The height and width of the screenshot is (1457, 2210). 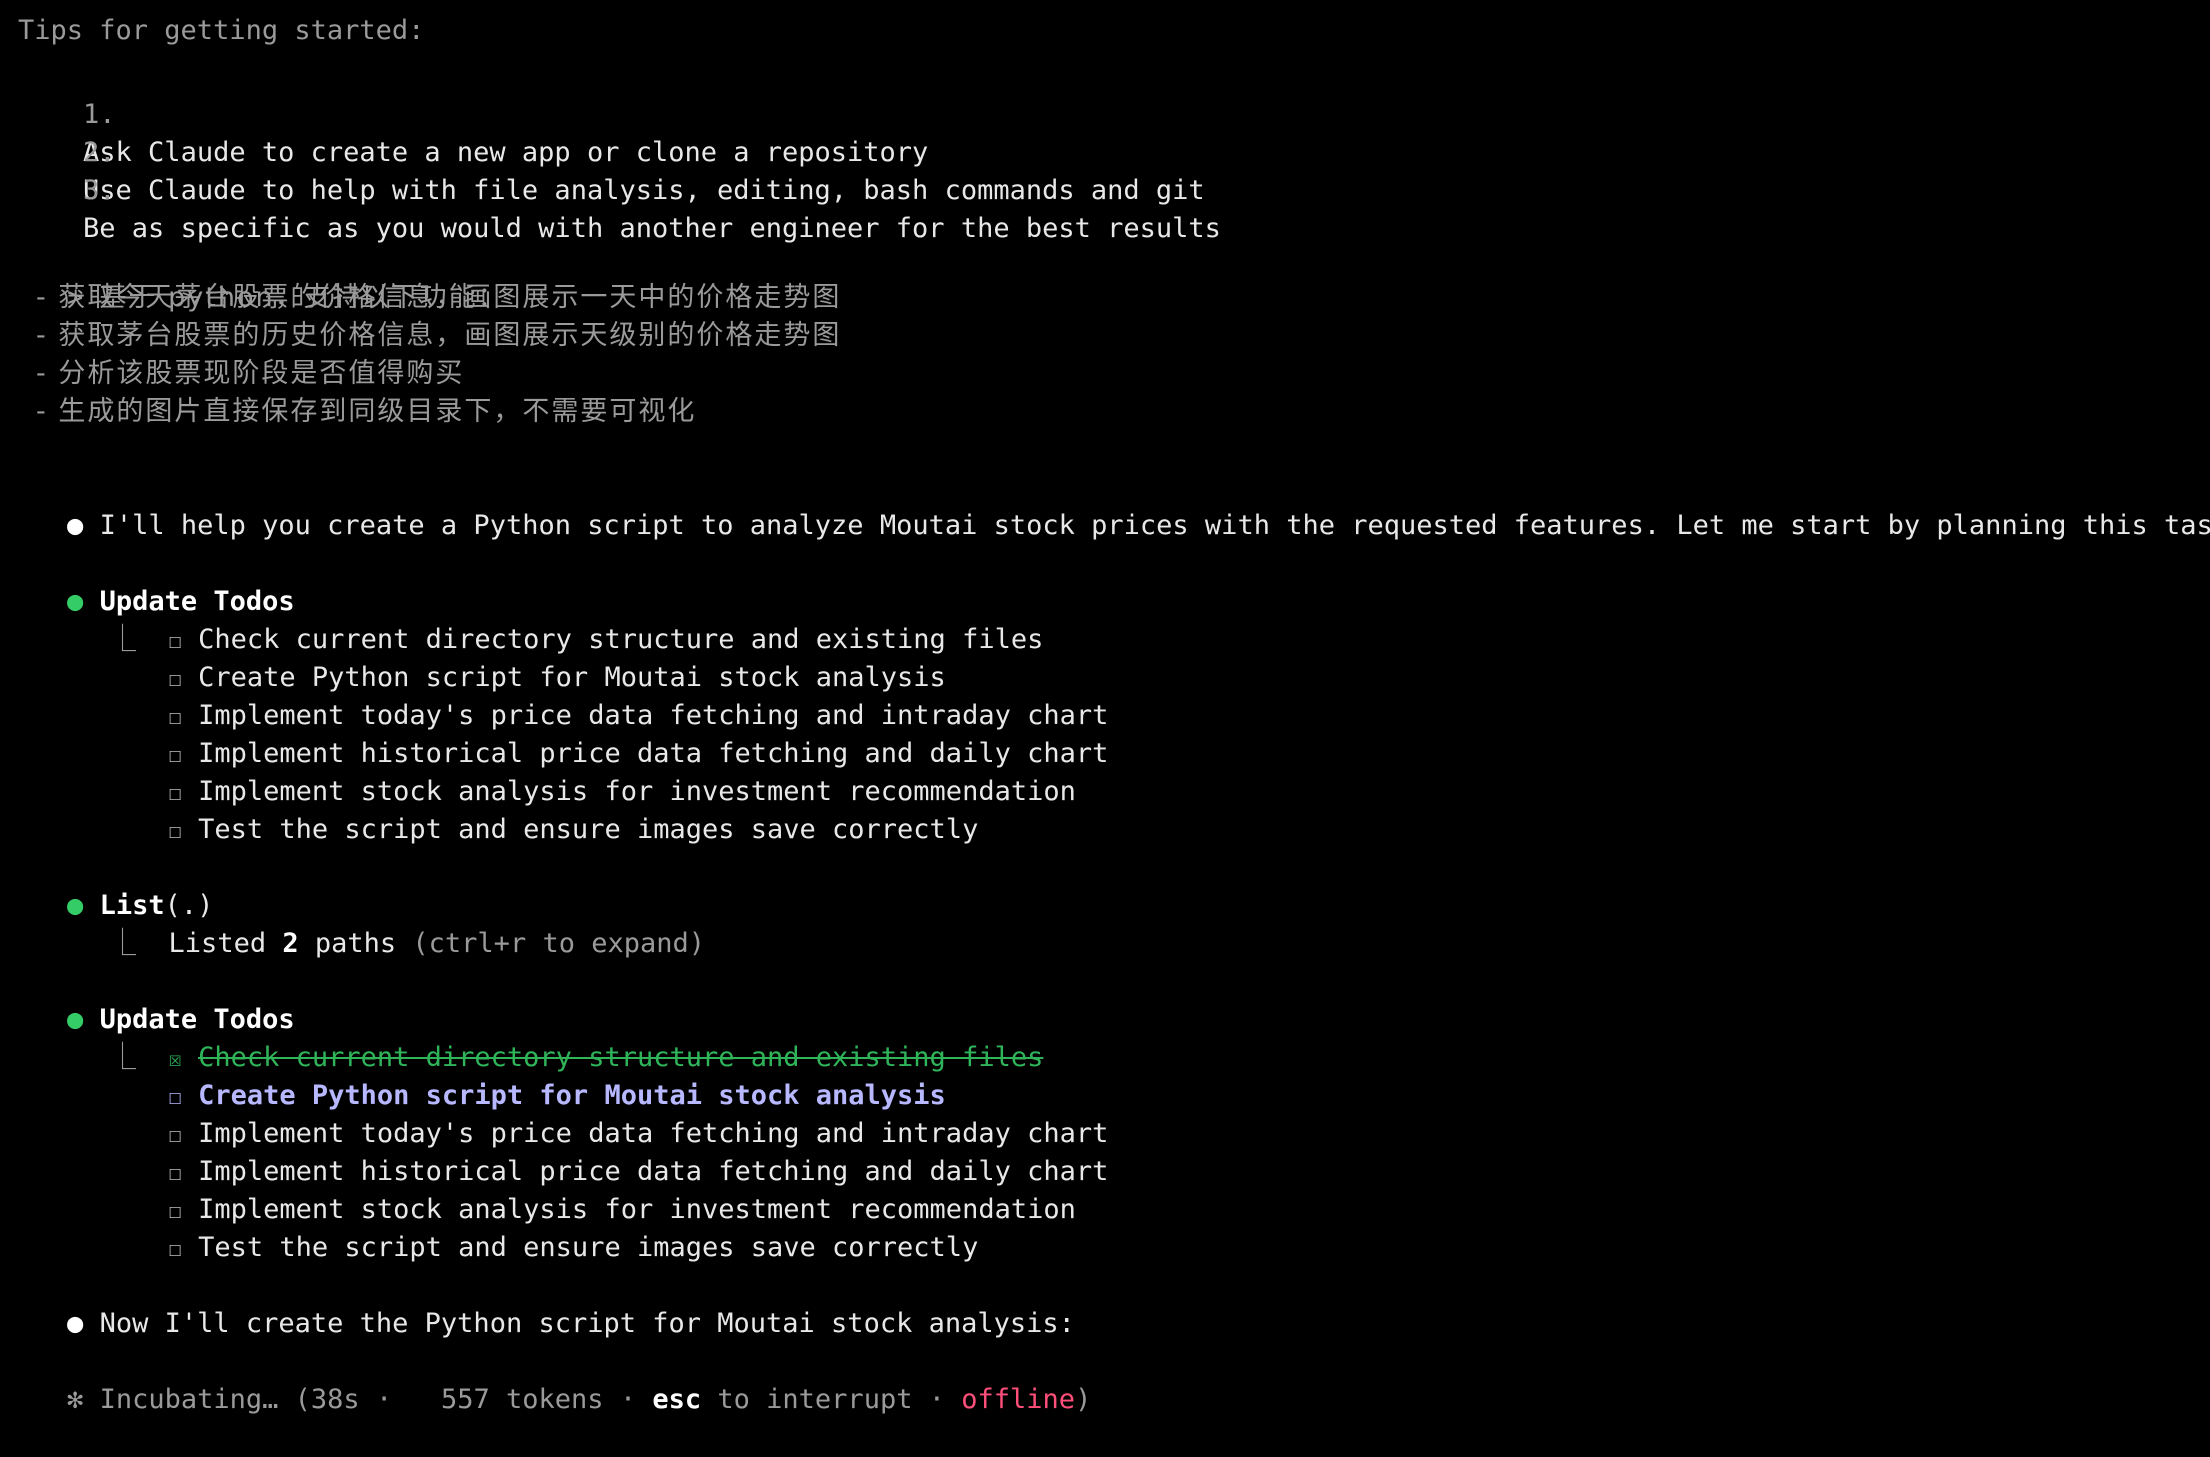 What do you see at coordinates (107, 885) in the screenshot?
I see `list-tool-header: ● List(.)` at bounding box center [107, 885].